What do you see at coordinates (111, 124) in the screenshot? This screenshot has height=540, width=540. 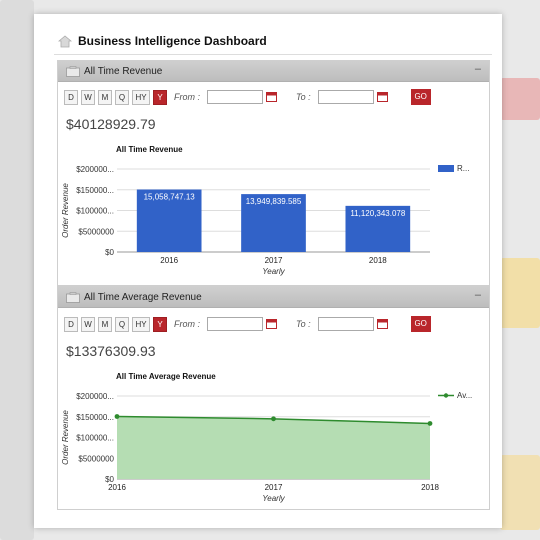 I see `total-revenue-value: $40128929.79` at bounding box center [111, 124].